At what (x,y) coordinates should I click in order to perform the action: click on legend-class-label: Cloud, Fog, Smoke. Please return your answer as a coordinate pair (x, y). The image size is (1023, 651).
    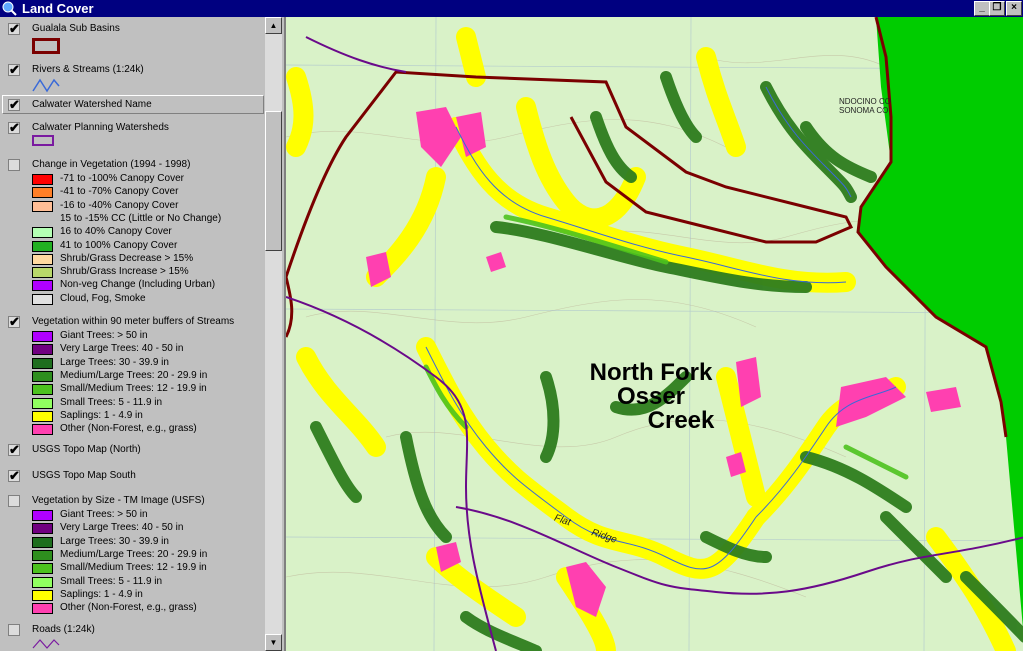
    Looking at the image, I should click on (103, 298).